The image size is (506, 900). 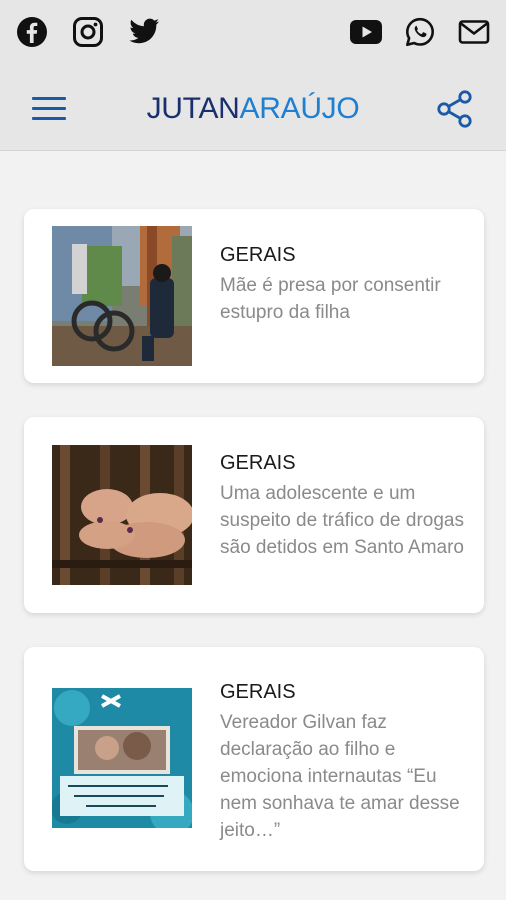 I want to click on youtube-icon, so click(x=366, y=32).